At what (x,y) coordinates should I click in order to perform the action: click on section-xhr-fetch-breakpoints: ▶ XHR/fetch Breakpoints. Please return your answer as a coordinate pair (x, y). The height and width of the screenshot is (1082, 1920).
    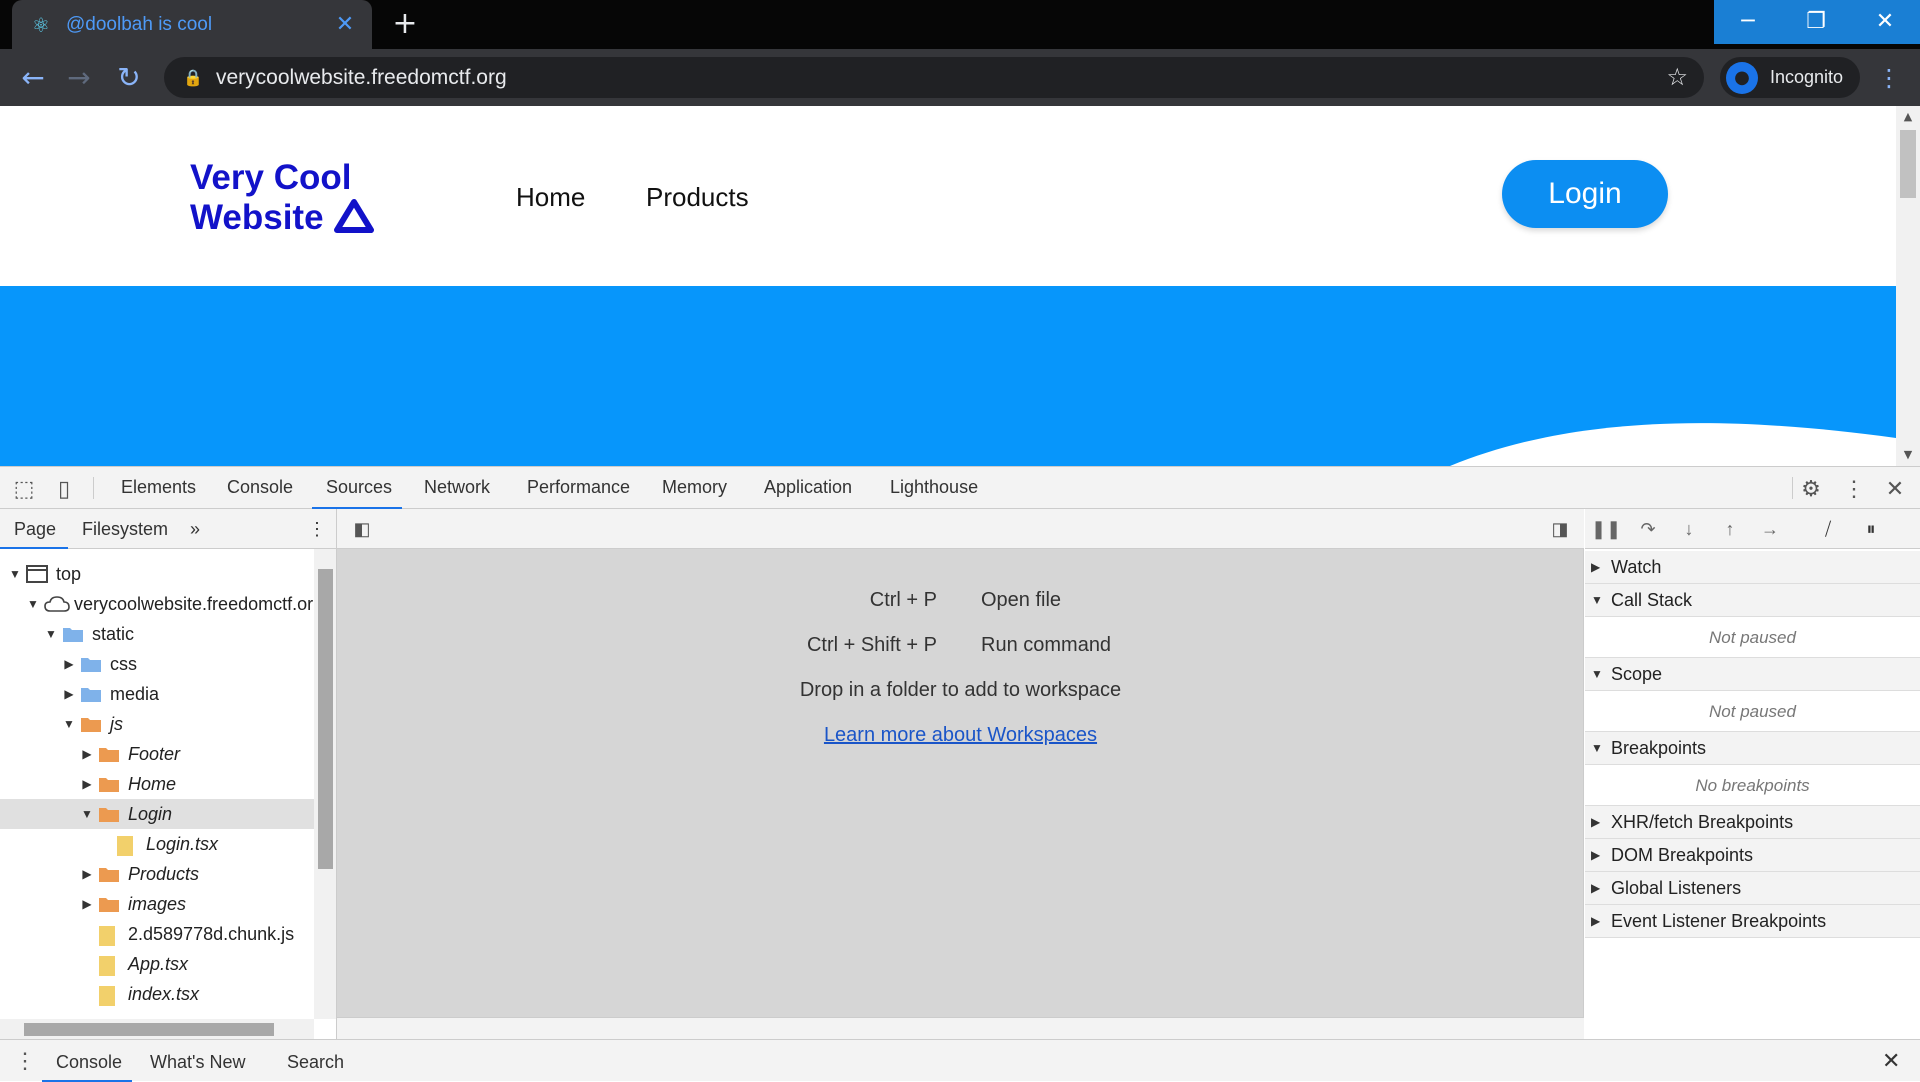
    Looking at the image, I should click on (1752, 822).